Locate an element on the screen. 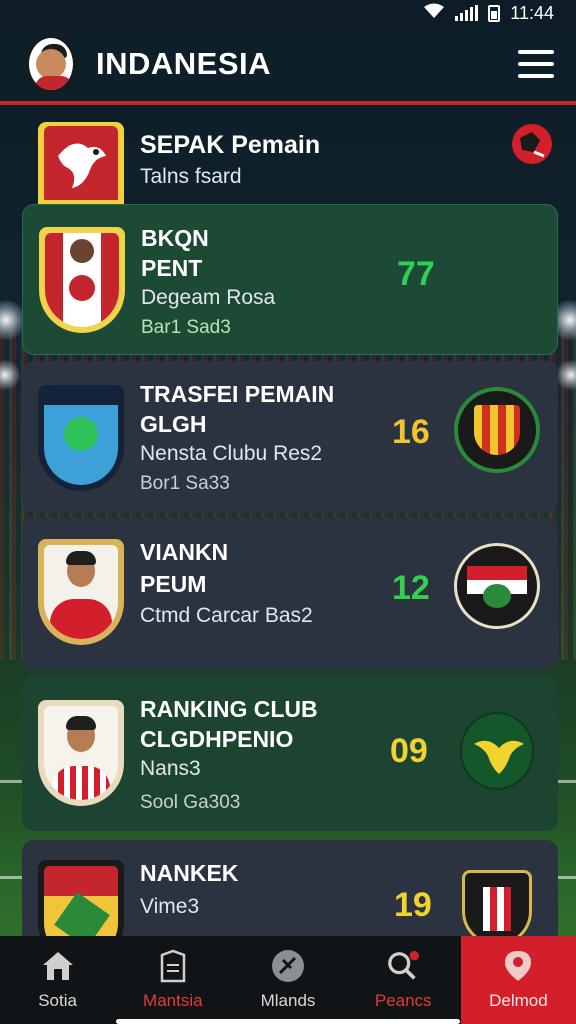 This screenshot has height=1024, width=576. nav-label: Delmod is located at coordinates (518, 1000).